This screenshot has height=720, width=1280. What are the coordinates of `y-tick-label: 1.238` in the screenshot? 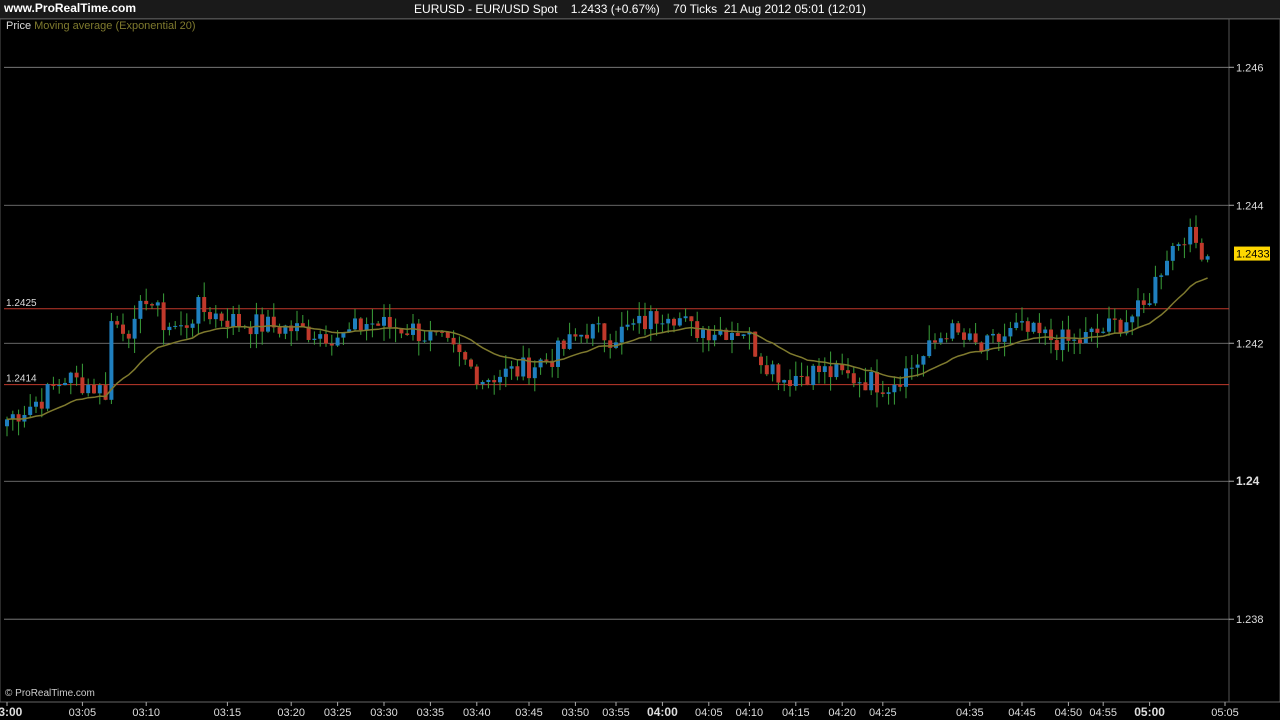 It's located at (1250, 620).